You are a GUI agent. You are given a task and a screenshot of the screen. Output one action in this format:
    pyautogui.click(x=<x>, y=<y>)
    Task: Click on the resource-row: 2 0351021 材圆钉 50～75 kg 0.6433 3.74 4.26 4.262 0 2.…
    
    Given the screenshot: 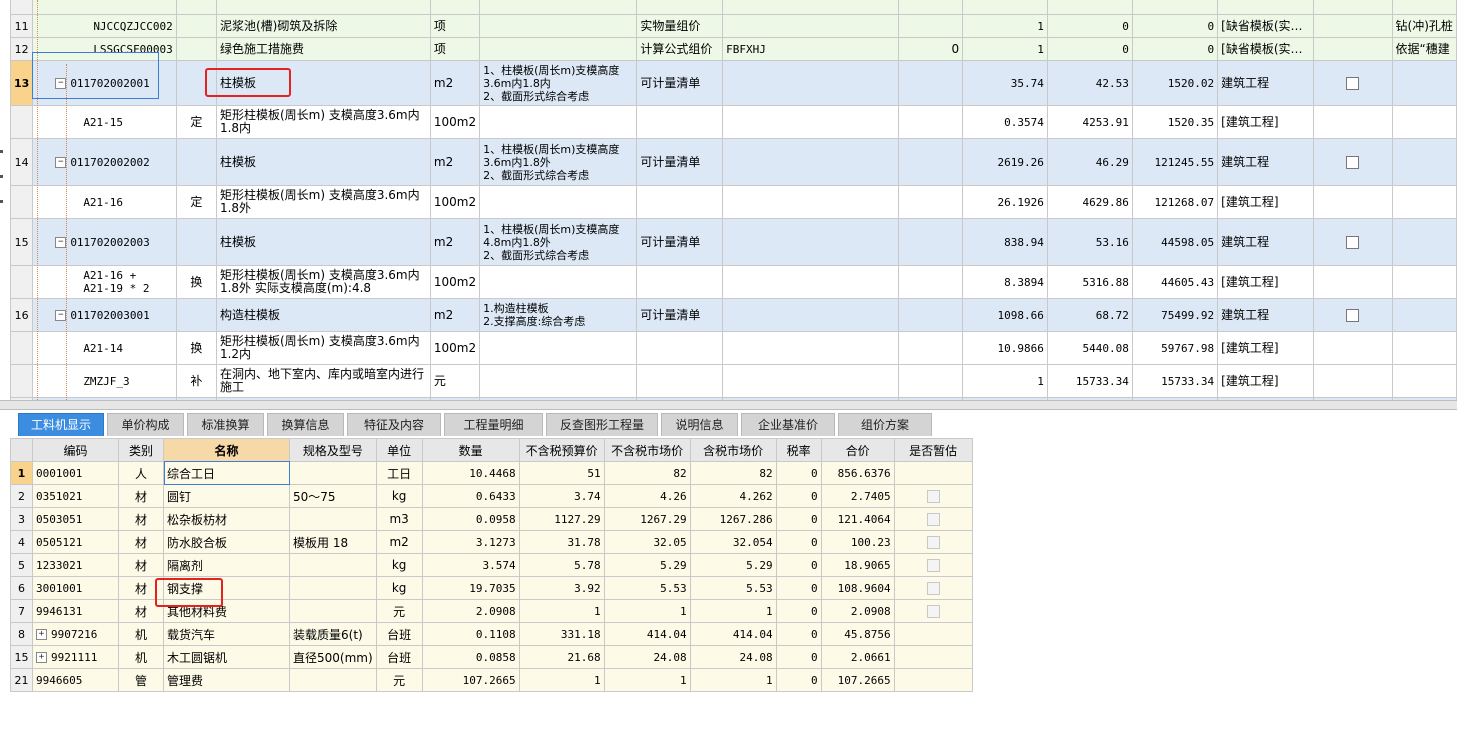 What is the action you would take?
    pyautogui.click(x=491, y=496)
    